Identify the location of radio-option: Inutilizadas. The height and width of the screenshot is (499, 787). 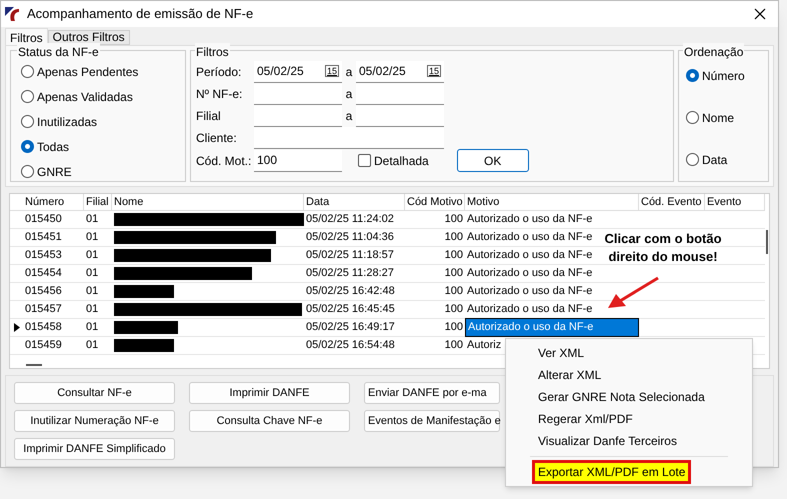
(103, 121).